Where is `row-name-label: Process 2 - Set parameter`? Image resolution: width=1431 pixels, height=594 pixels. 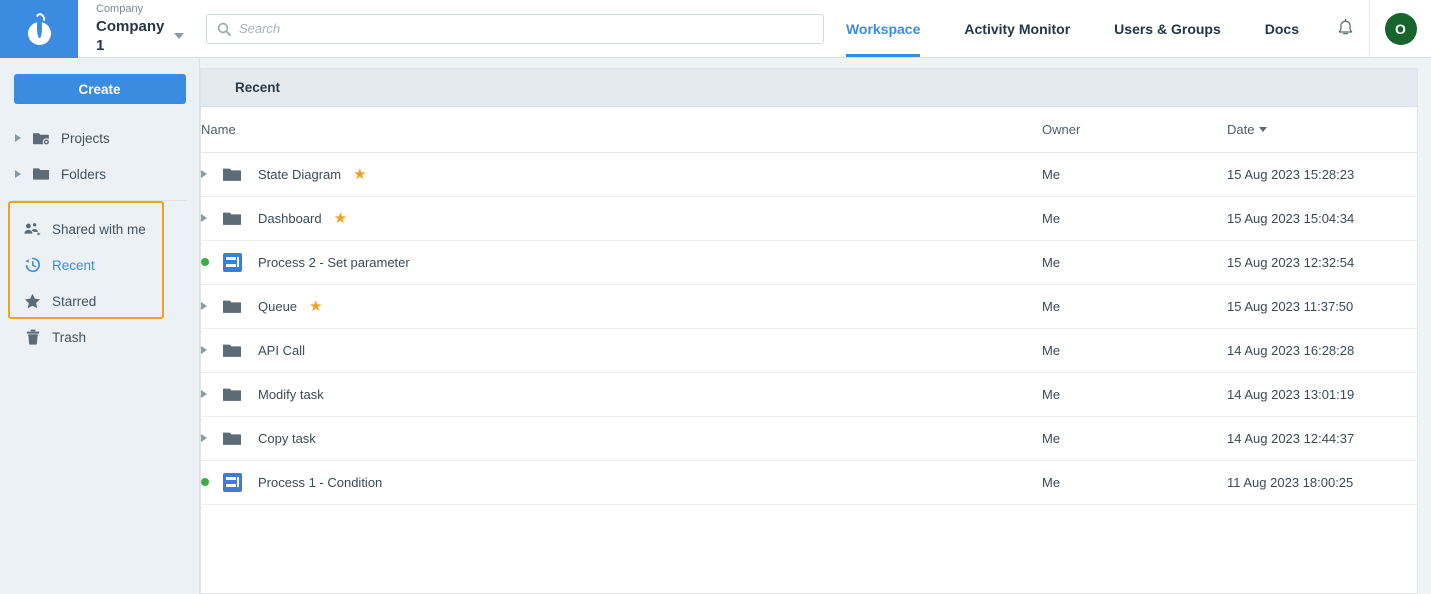 row-name-label: Process 2 - Set parameter is located at coordinates (334, 262).